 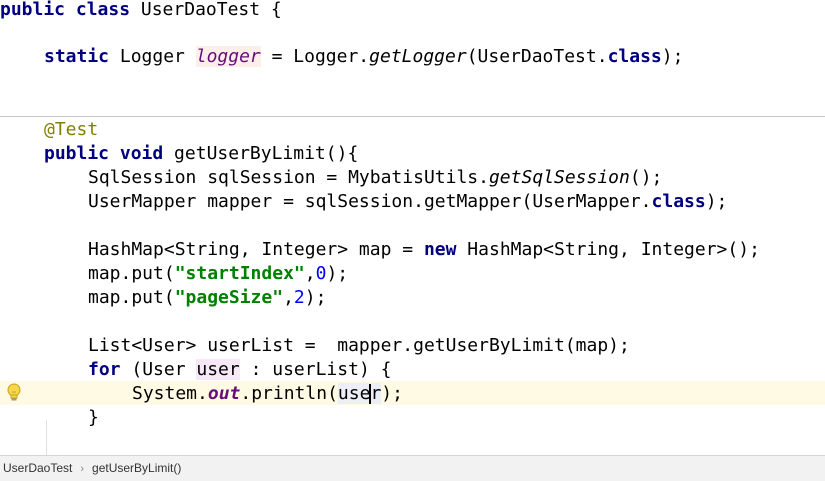 I want to click on keyword: for, so click(x=104, y=369).